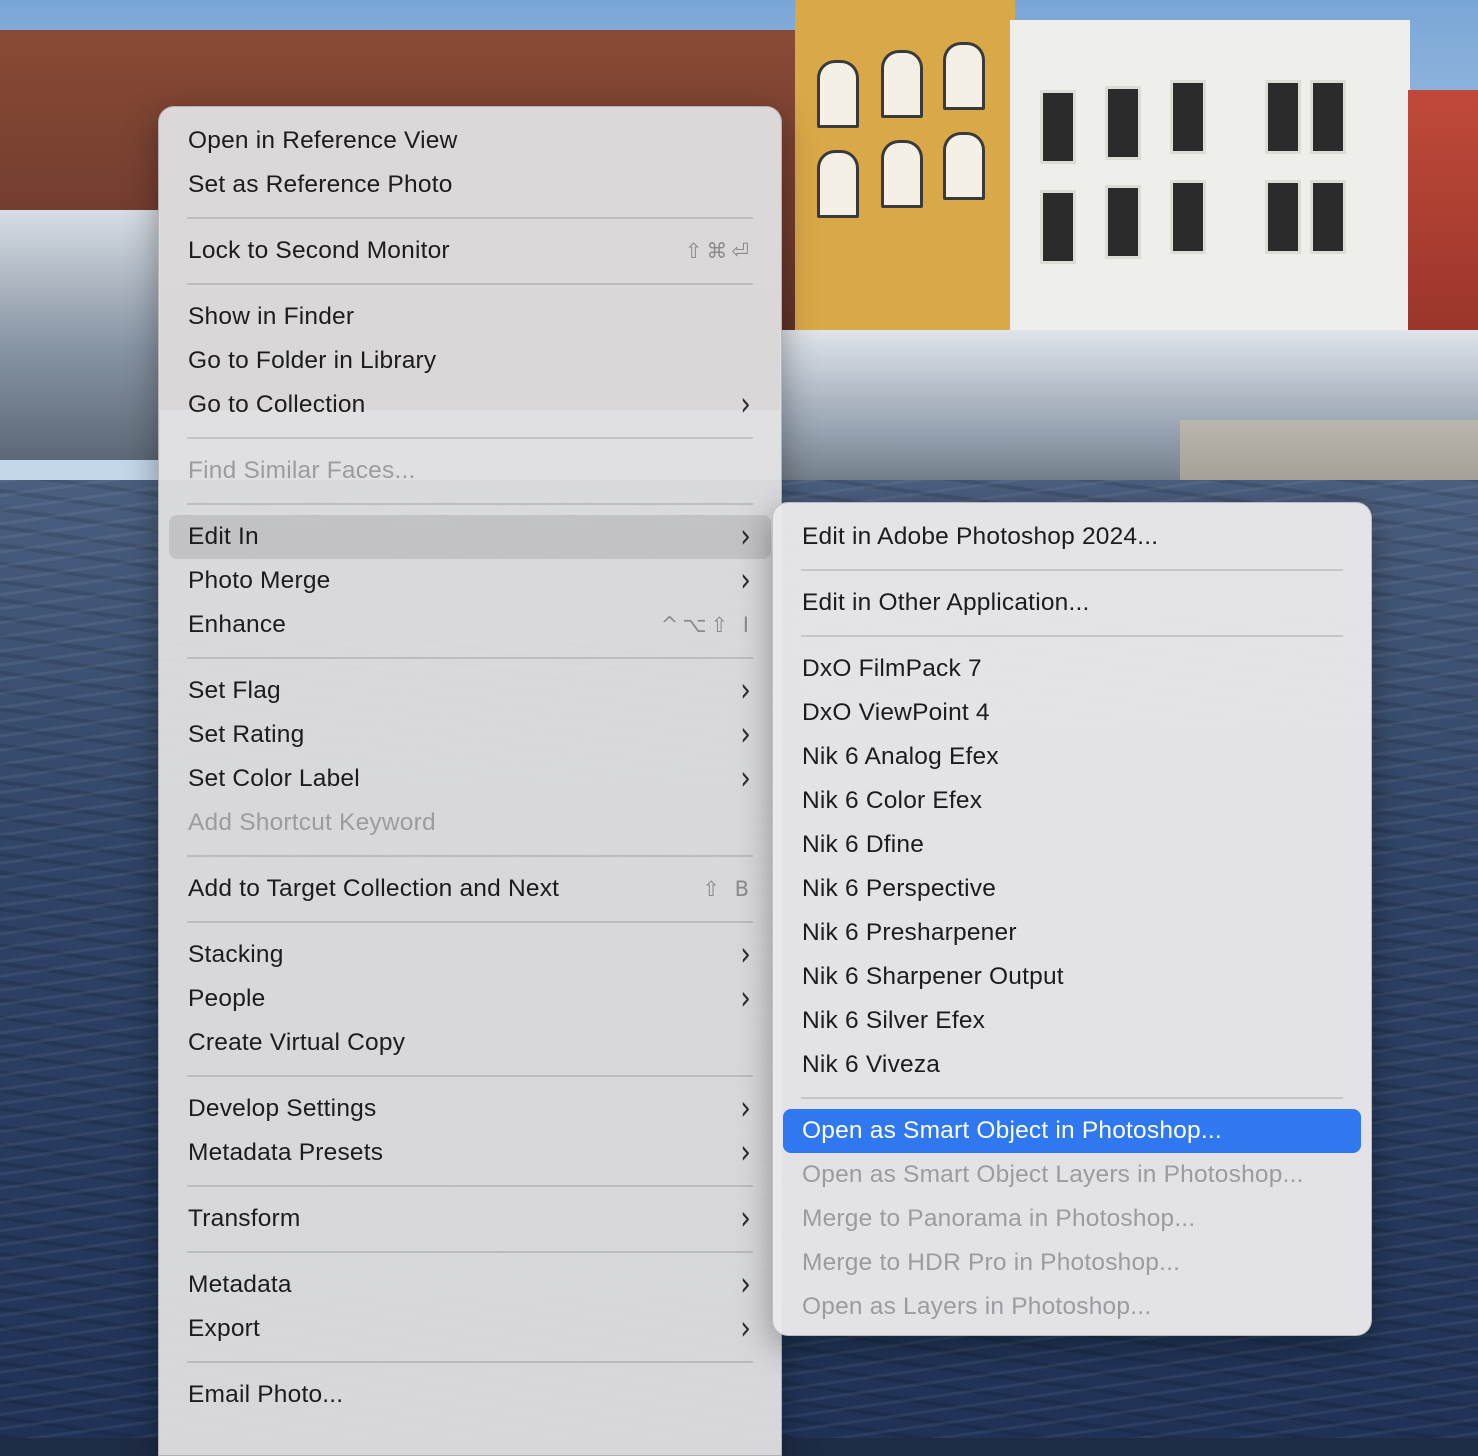 The width and height of the screenshot is (1478, 1456). What do you see at coordinates (244, 1218) in the screenshot?
I see `menu-item-label: Transform` at bounding box center [244, 1218].